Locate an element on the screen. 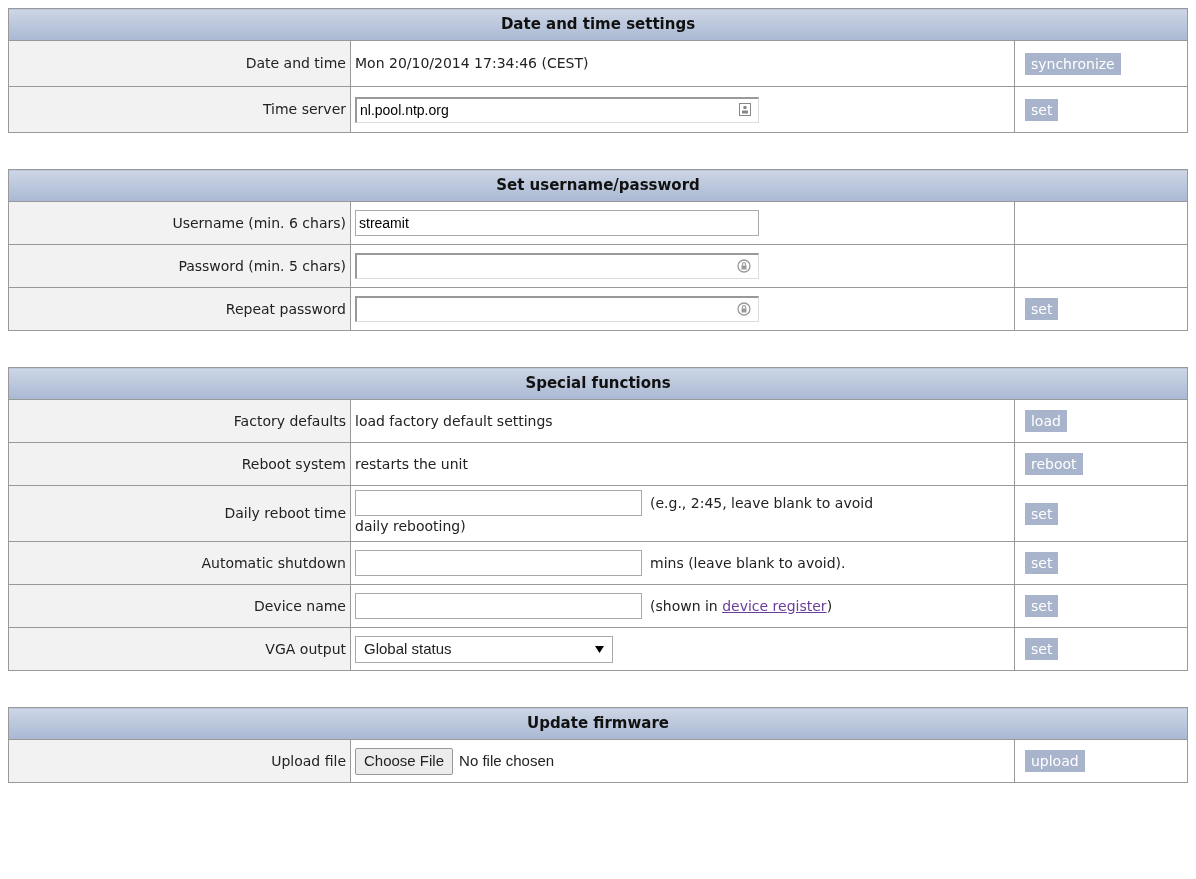 Image resolution: width=1196 pixels, height=879 pixels. field-label: Password (min. 5 chars) is located at coordinates (262, 265).